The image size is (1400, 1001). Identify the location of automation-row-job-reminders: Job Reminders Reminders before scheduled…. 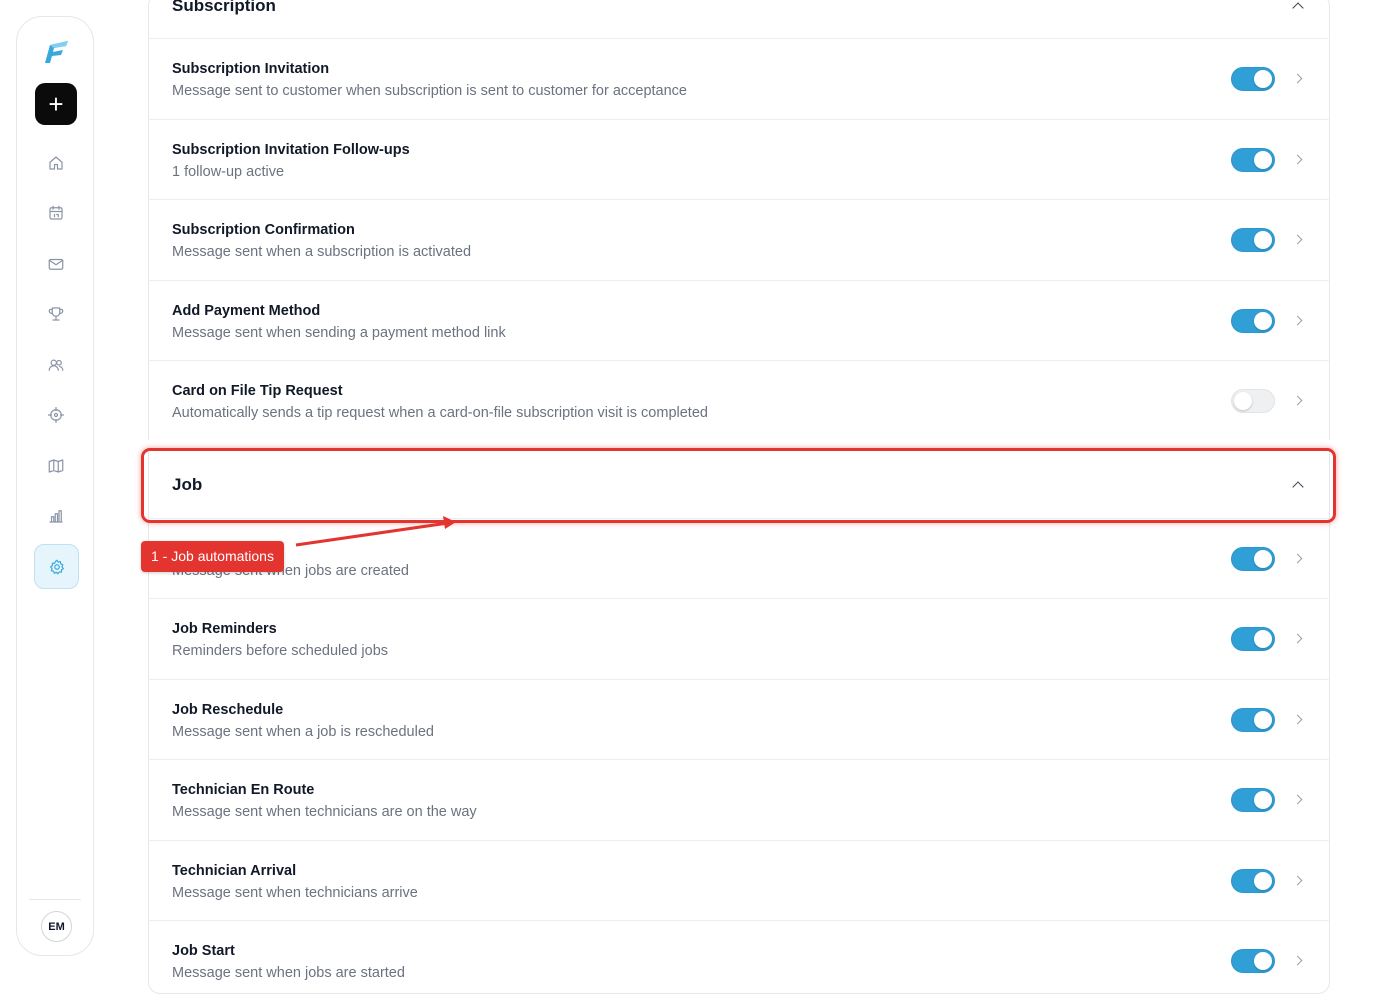
(739, 638).